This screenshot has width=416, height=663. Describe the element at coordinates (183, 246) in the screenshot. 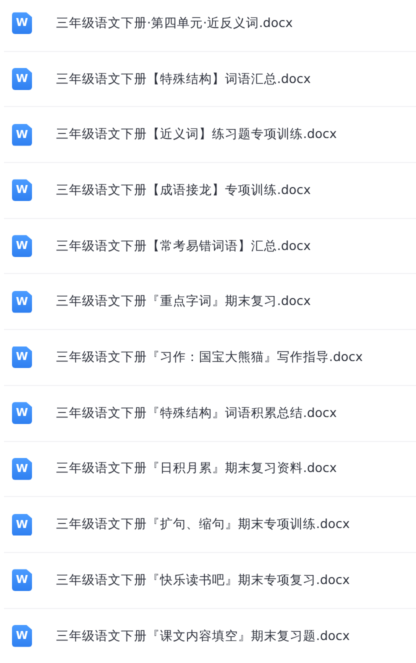

I see `file-name: 三年级语文下册【常考易错词语】汇总.docx` at that location.